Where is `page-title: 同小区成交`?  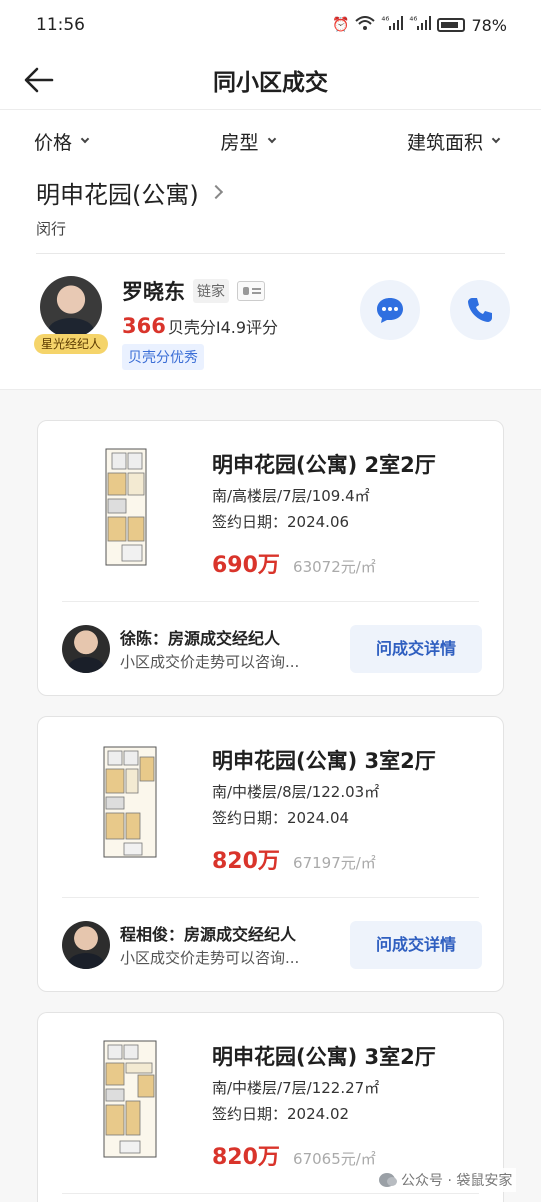 page-title: 同小区成交 is located at coordinates (270, 82).